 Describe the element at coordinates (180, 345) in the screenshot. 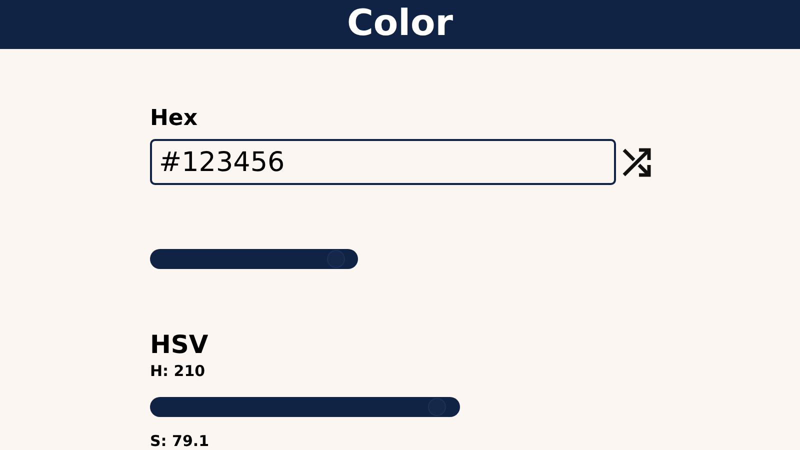

I see `section-heading: HSV` at that location.